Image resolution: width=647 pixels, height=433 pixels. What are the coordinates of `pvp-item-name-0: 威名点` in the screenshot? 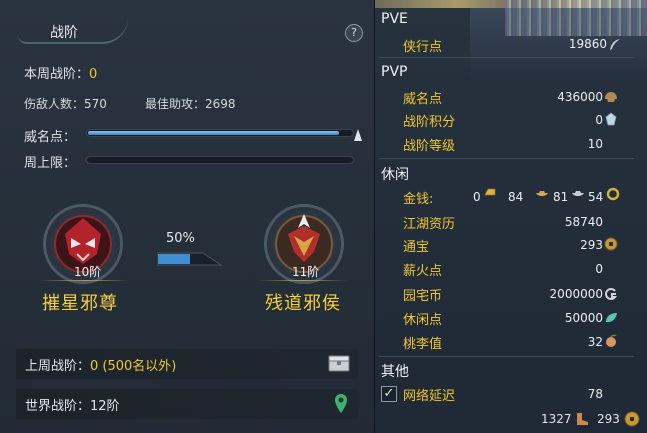 It's located at (423, 99).